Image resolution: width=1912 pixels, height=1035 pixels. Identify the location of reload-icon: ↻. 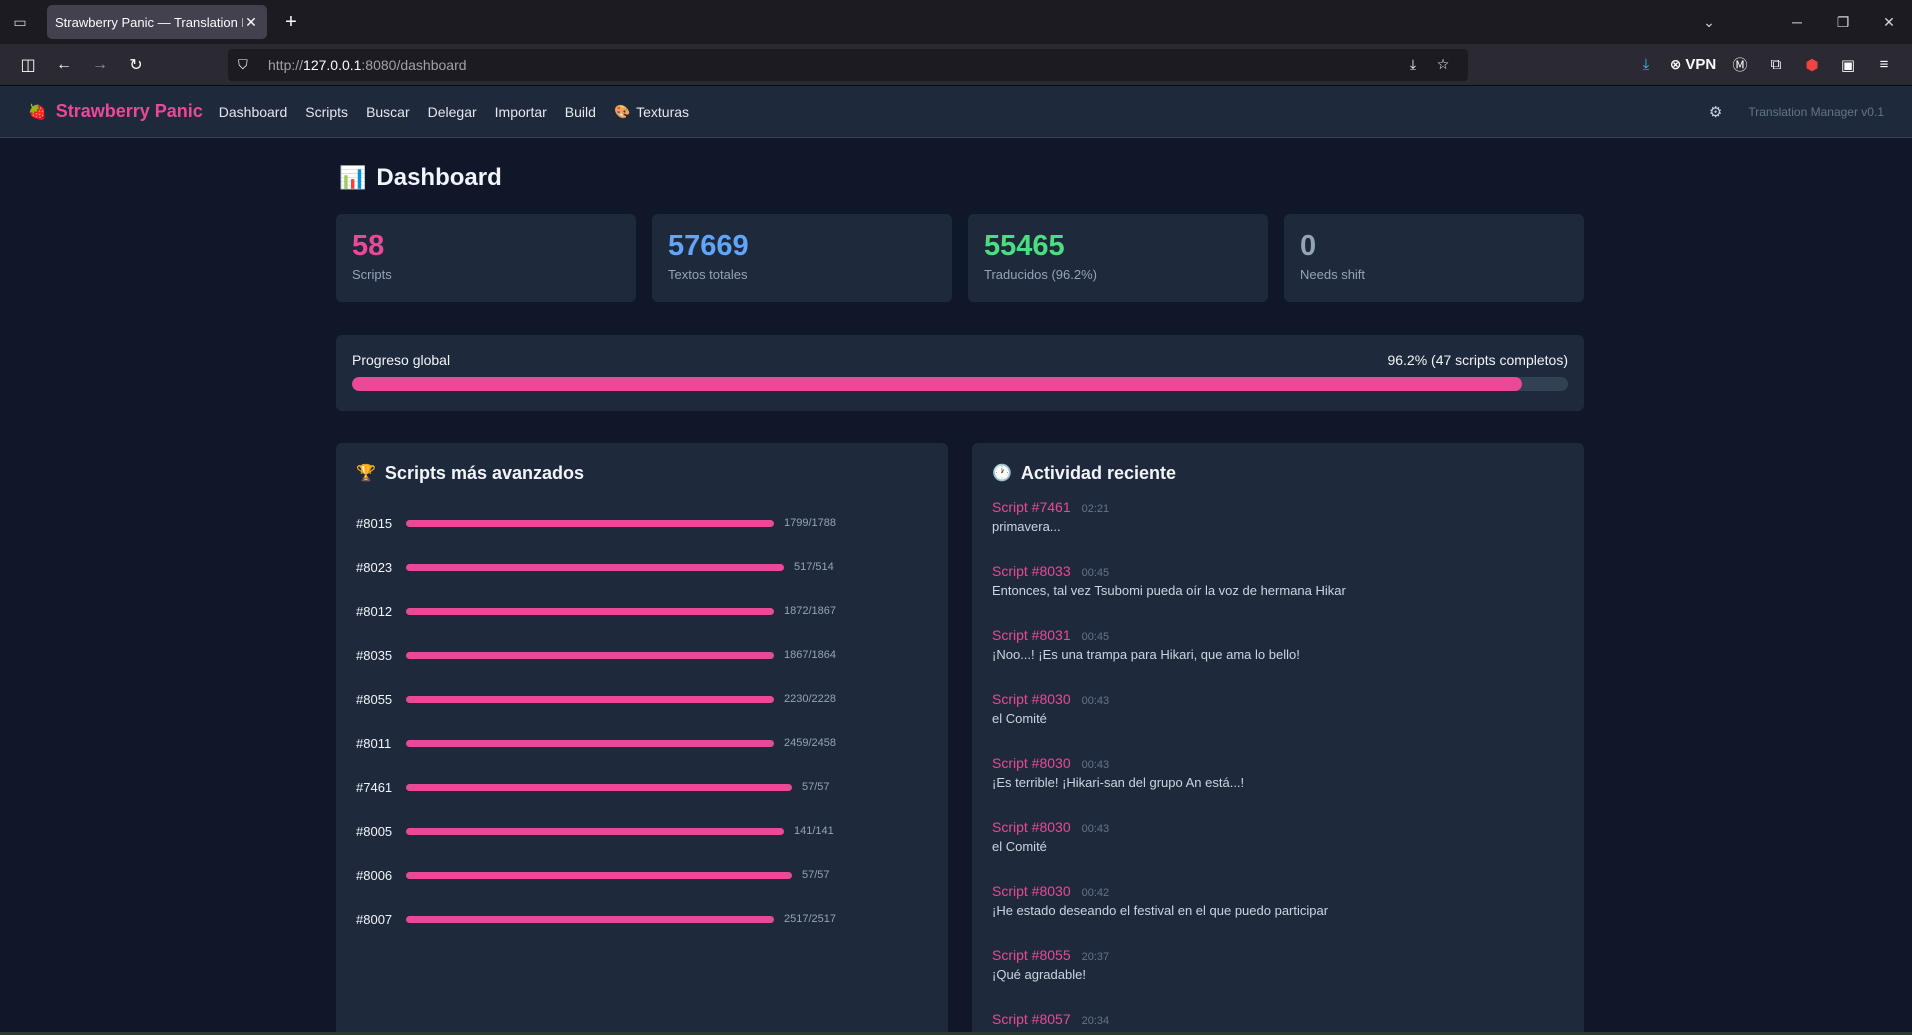
(136, 65).